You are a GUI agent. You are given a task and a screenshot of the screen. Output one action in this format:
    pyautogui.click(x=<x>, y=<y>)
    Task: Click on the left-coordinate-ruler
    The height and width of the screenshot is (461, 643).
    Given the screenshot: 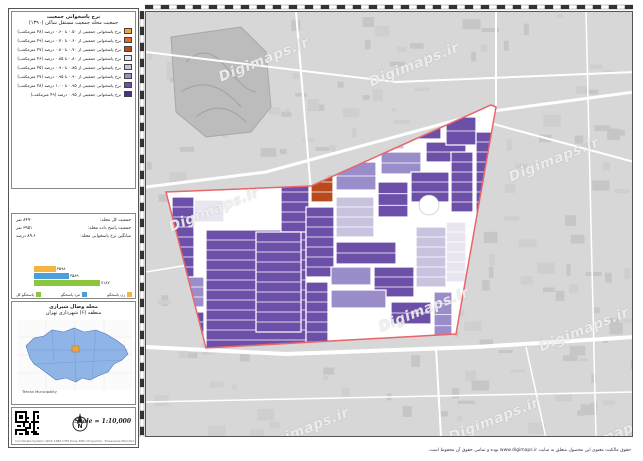 What is the action you would take?
    pyautogui.click(x=142, y=224)
    